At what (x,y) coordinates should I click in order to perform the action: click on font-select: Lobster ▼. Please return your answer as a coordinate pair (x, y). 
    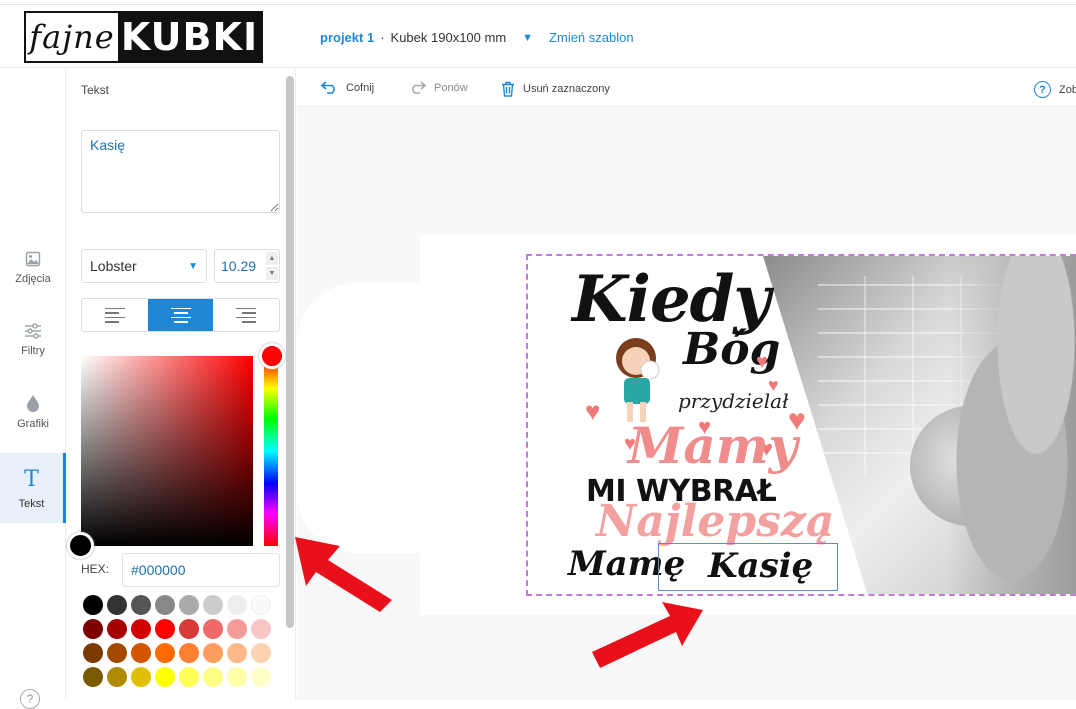
    Looking at the image, I should click on (144, 266).